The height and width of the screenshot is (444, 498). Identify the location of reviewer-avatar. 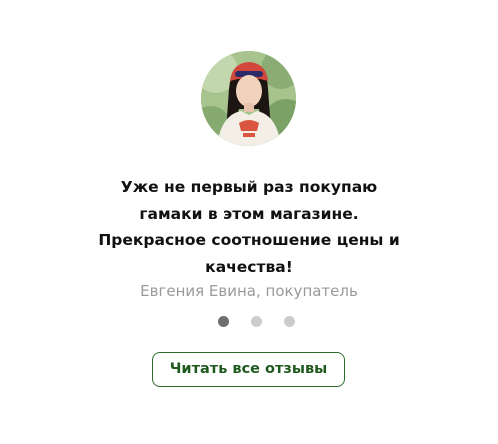
(248, 98).